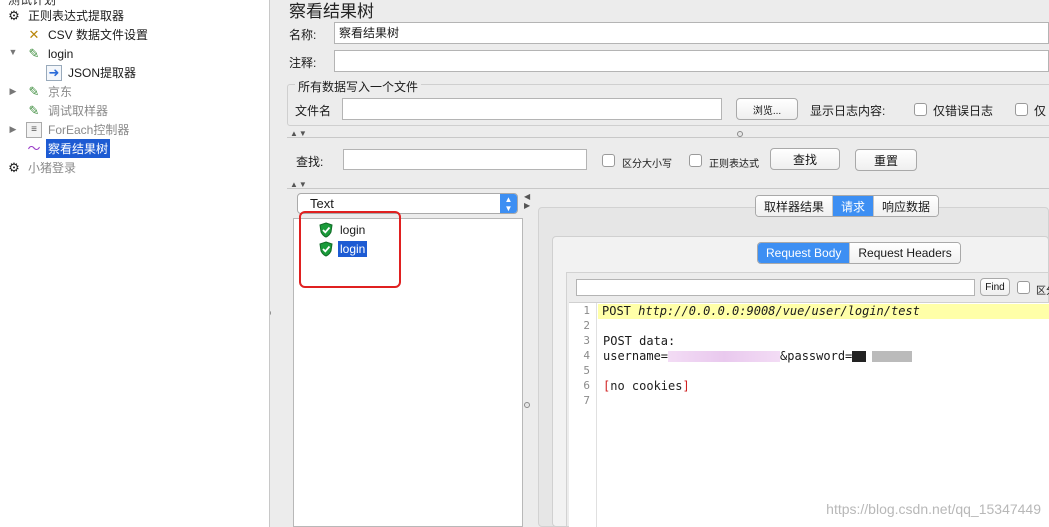  What do you see at coordinates (42, 167) in the screenshot?
I see `tree-item-pig-login: ⚙ 小猪登录` at bounding box center [42, 167].